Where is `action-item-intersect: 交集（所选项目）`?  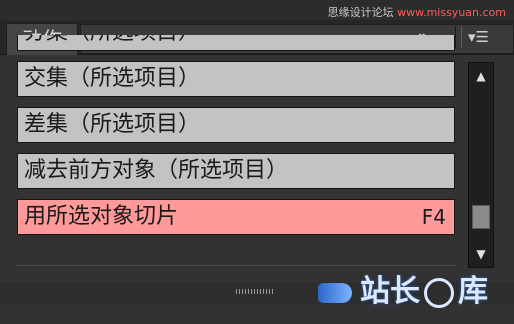
action-item-intersect: 交集（所选项目） is located at coordinates (236, 79).